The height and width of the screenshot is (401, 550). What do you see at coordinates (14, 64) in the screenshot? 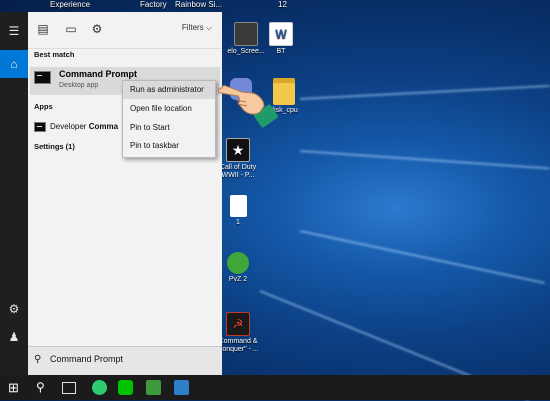
I see `home-icon: ⌂` at bounding box center [14, 64].